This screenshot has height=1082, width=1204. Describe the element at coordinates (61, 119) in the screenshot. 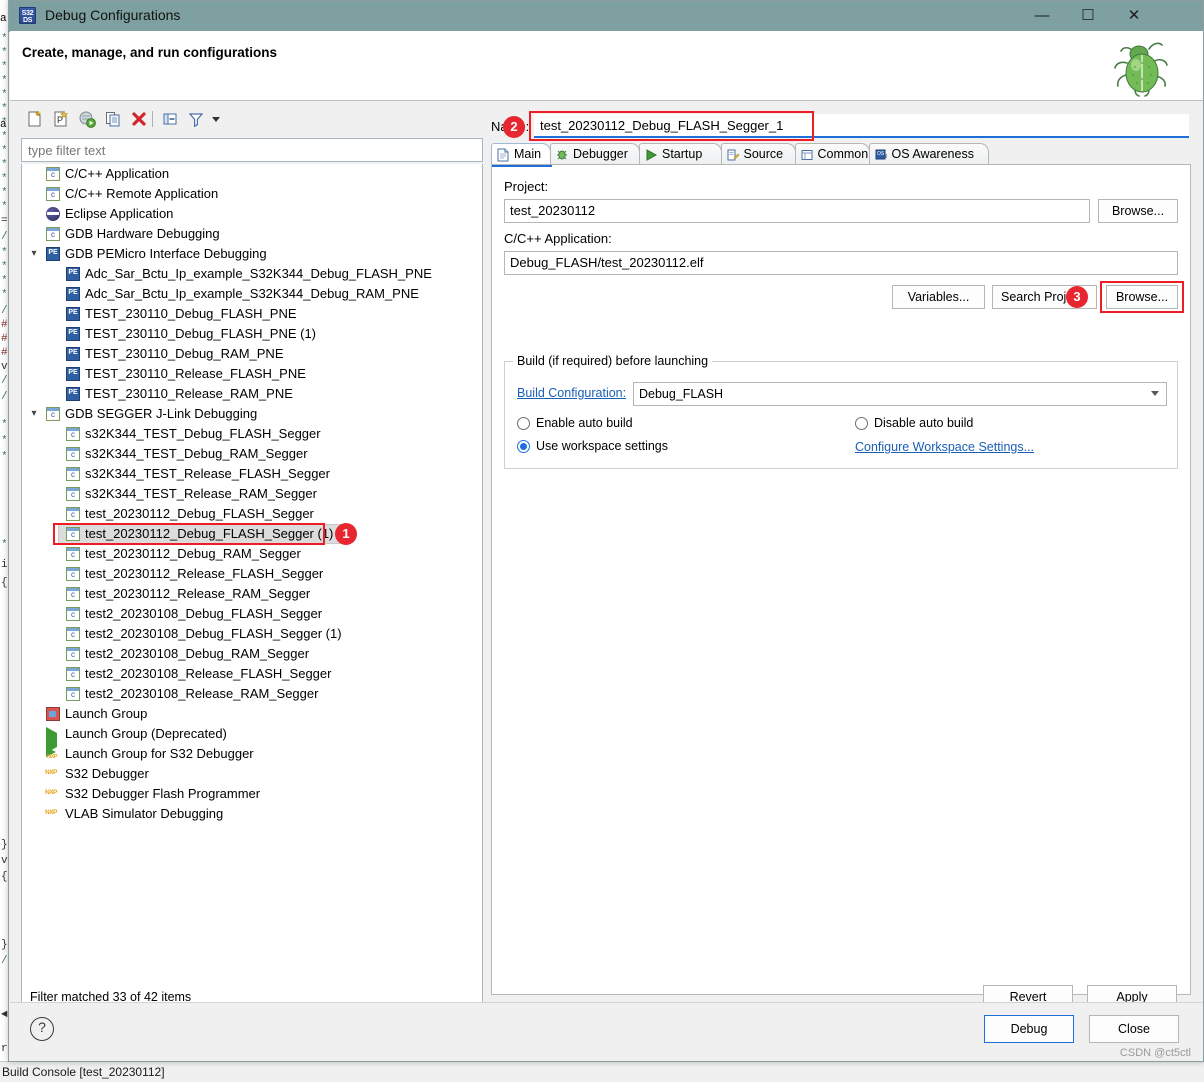

I see `new-prototype-icon: P` at that location.